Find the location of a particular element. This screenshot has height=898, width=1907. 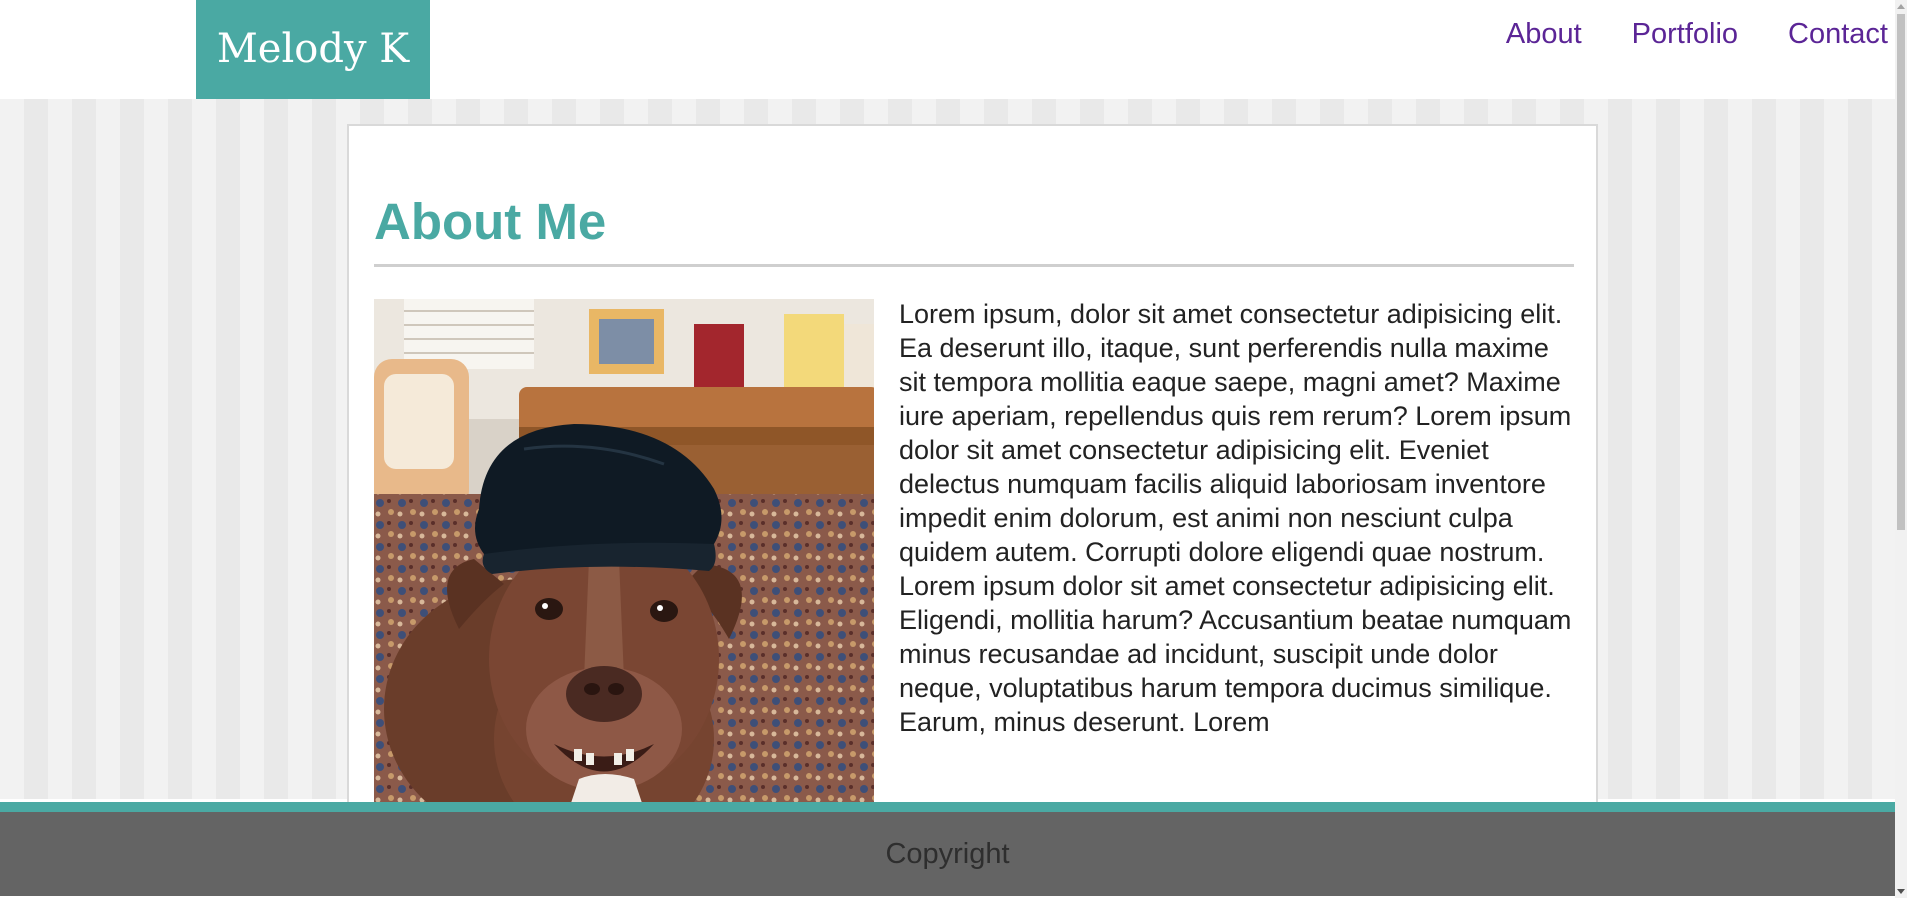

page-title: About Me is located at coordinates (490, 221).